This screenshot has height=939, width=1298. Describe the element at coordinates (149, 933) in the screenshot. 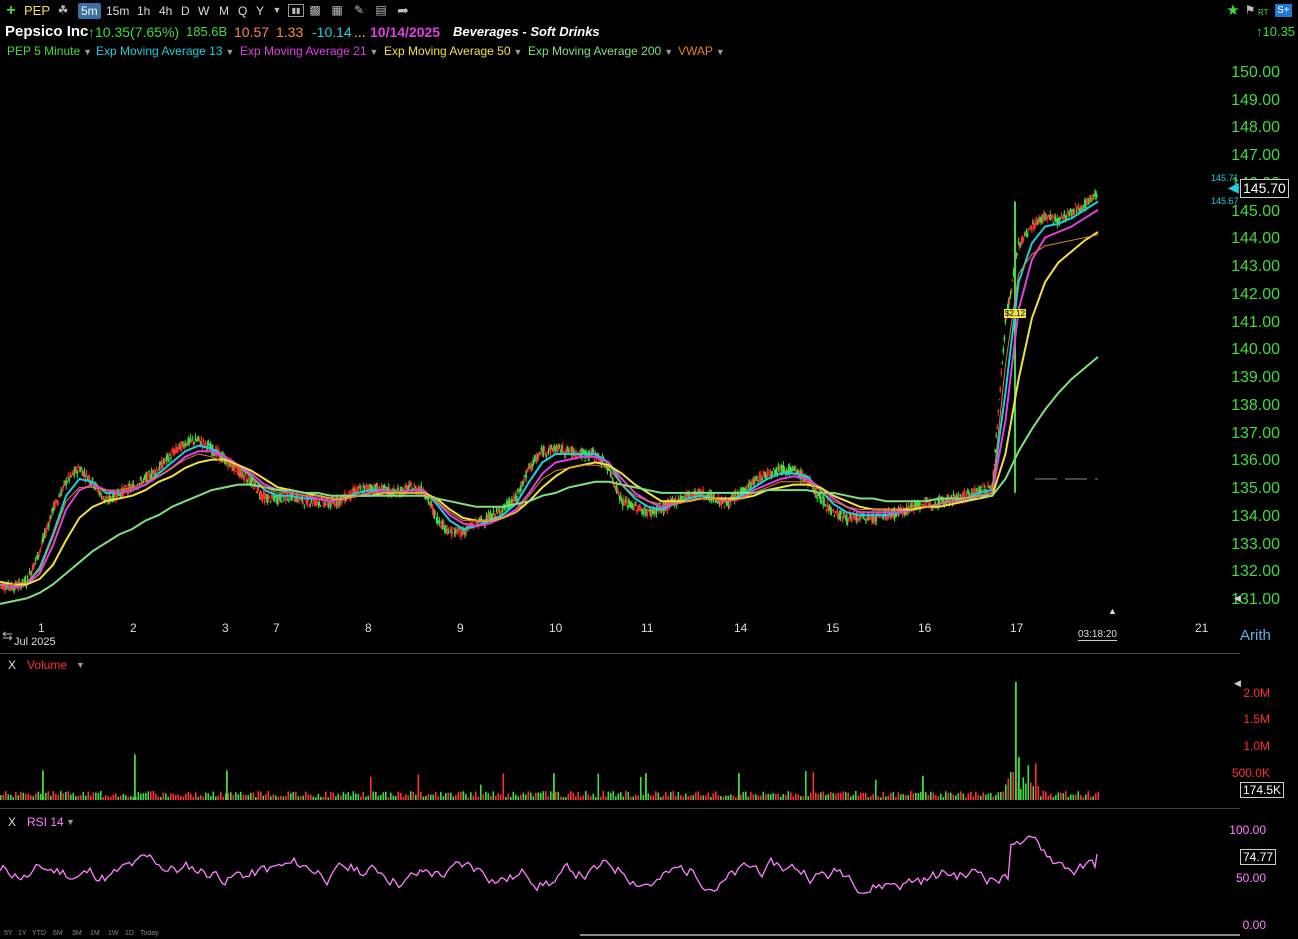

I see `range-button-today: Today` at that location.